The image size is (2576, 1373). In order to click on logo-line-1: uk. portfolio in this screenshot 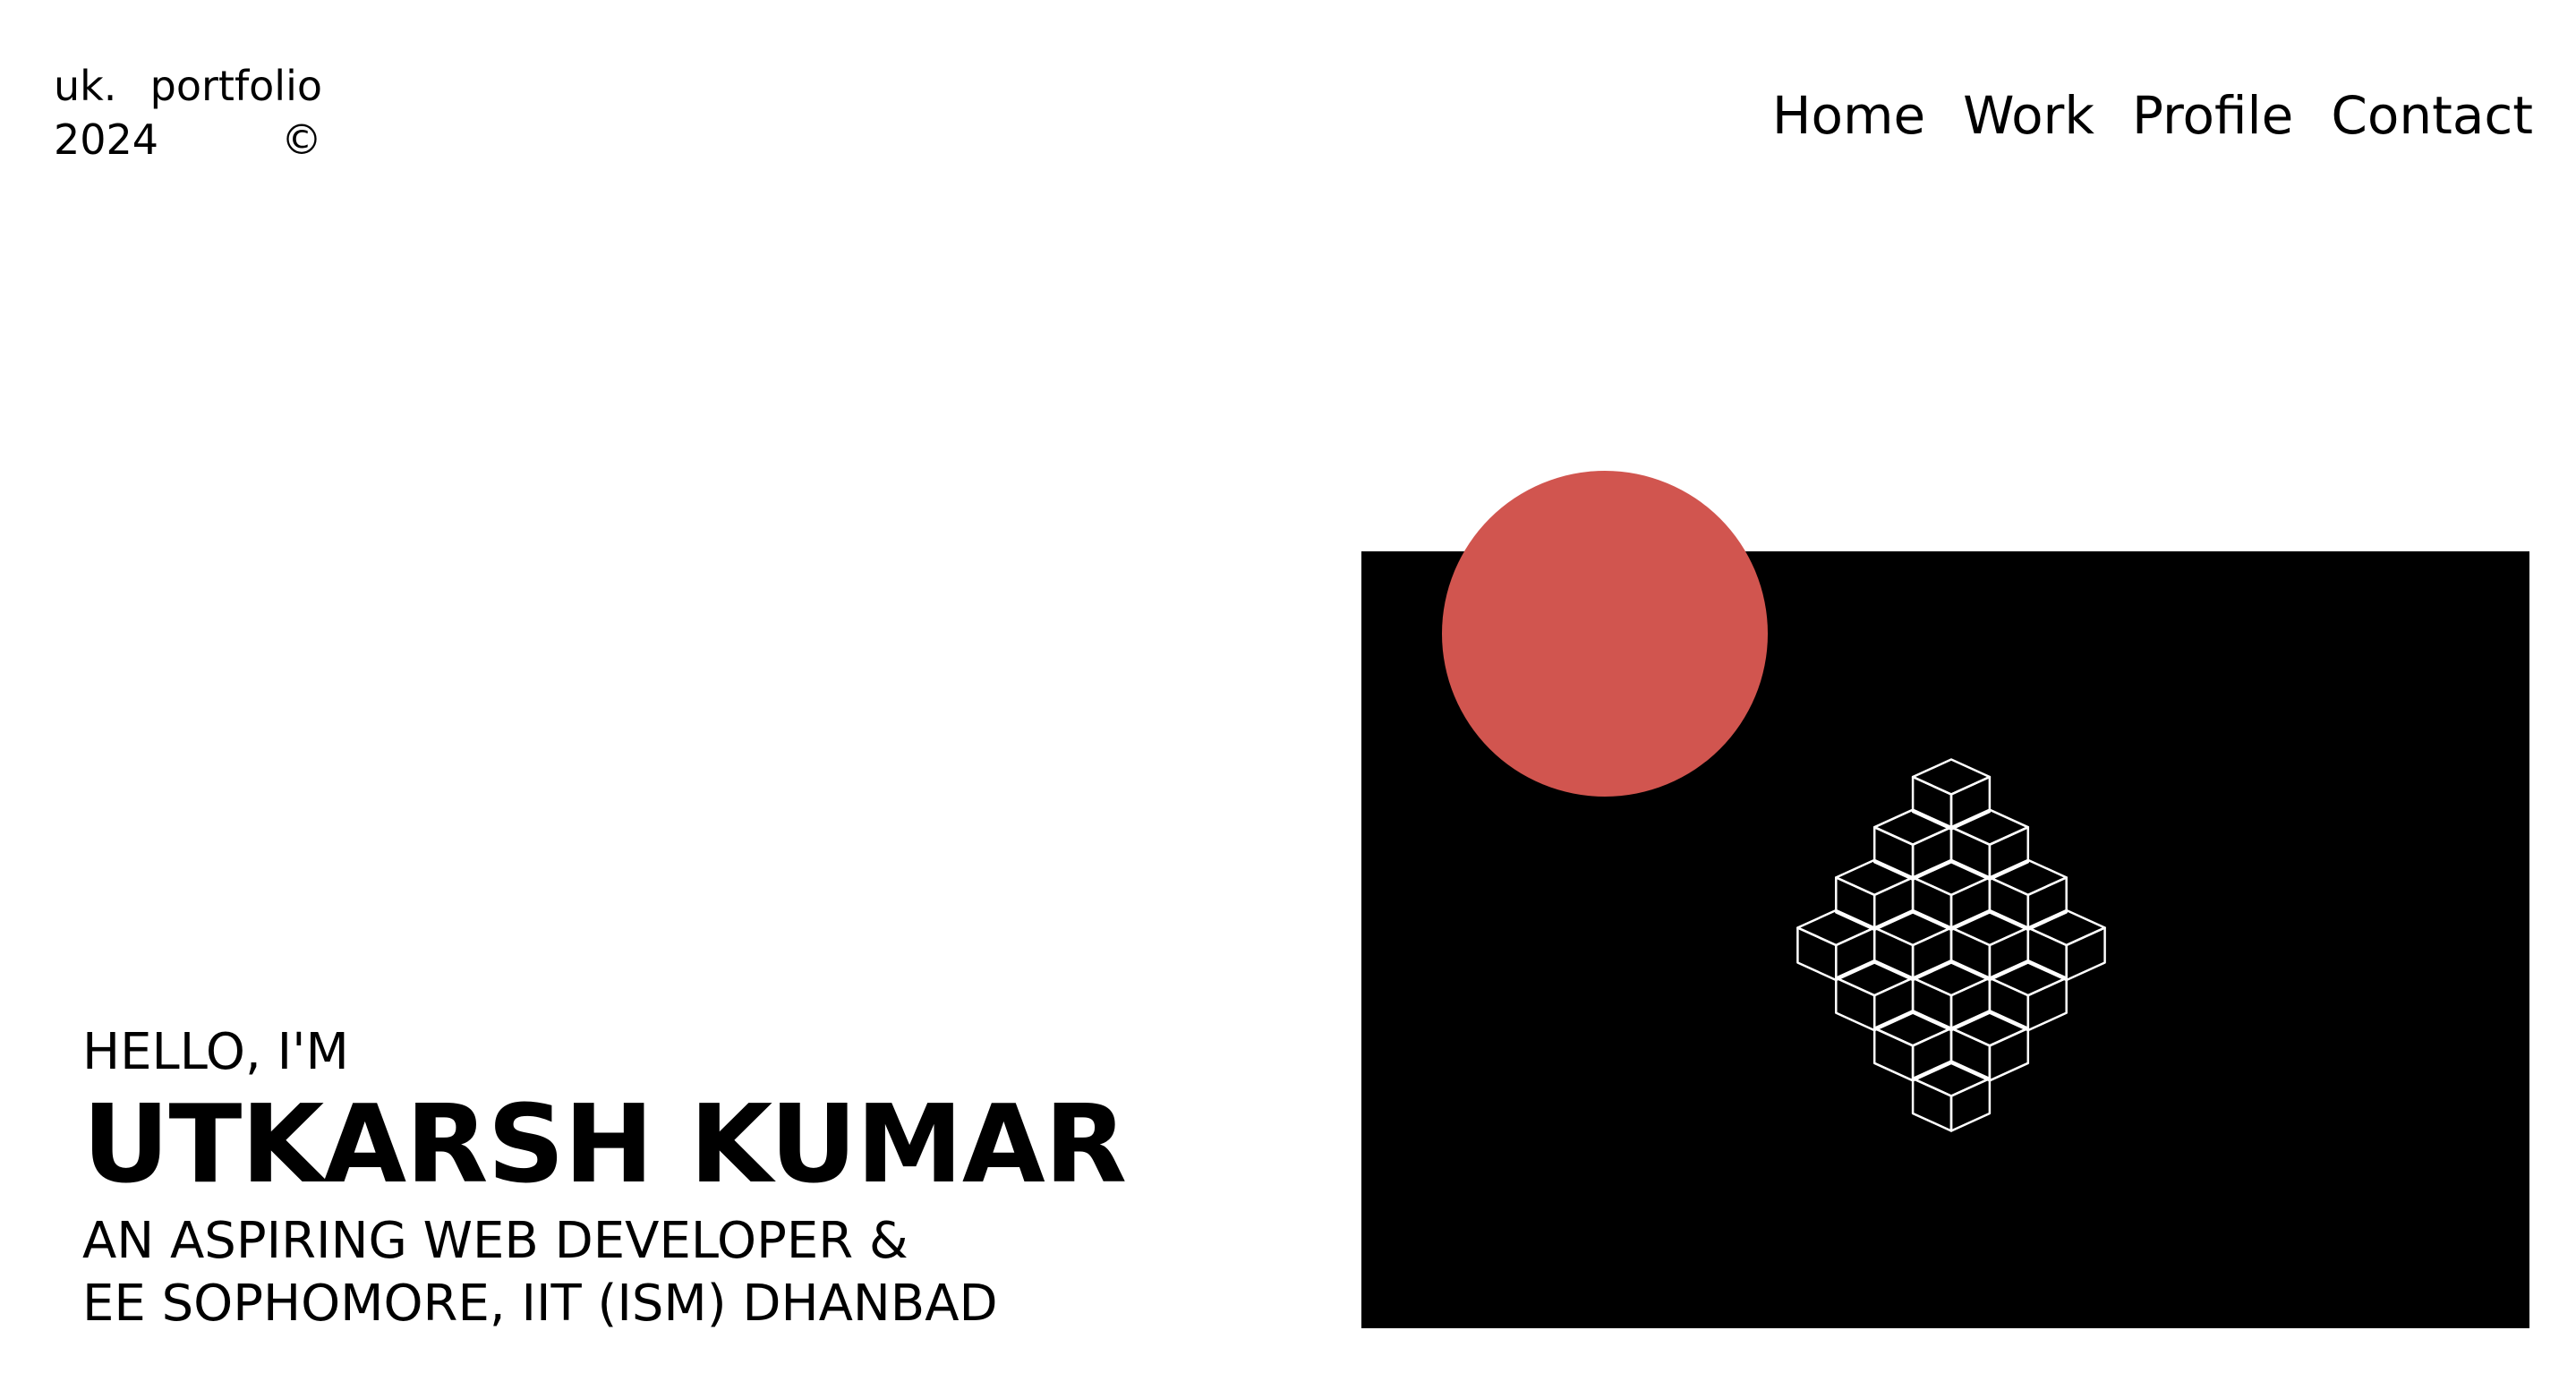, I will do `click(188, 86)`.